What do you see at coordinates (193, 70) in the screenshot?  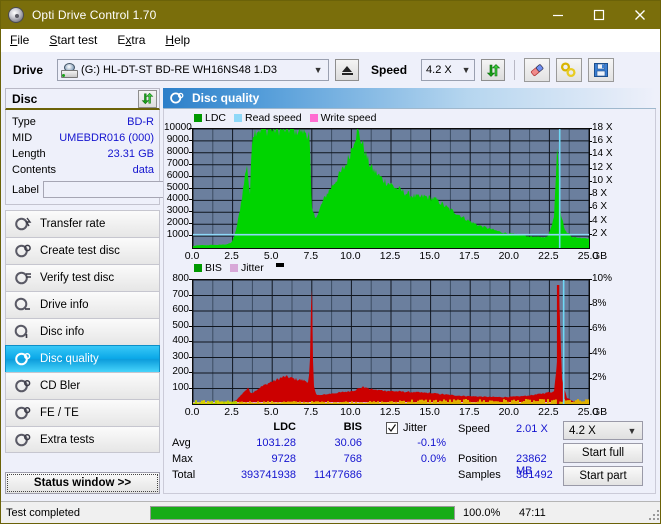 I see `drive-select: (G:) HL-DT-ST BD-RE WH16NS48 1.D3 ▼` at bounding box center [193, 70].